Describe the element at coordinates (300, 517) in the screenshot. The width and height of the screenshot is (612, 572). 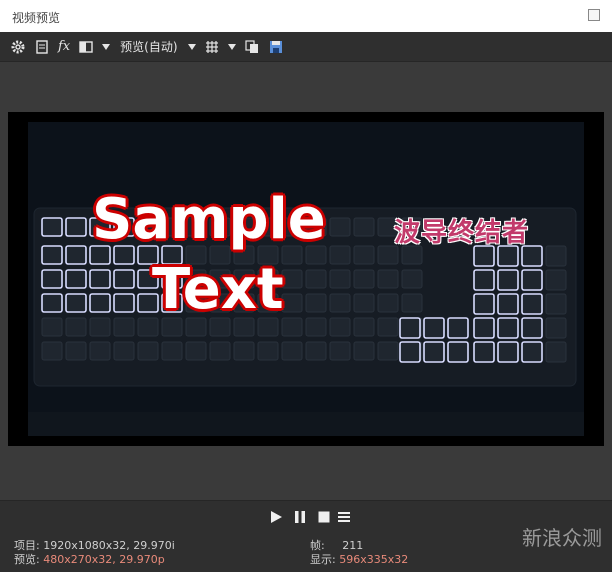
I see `pause-button` at that location.